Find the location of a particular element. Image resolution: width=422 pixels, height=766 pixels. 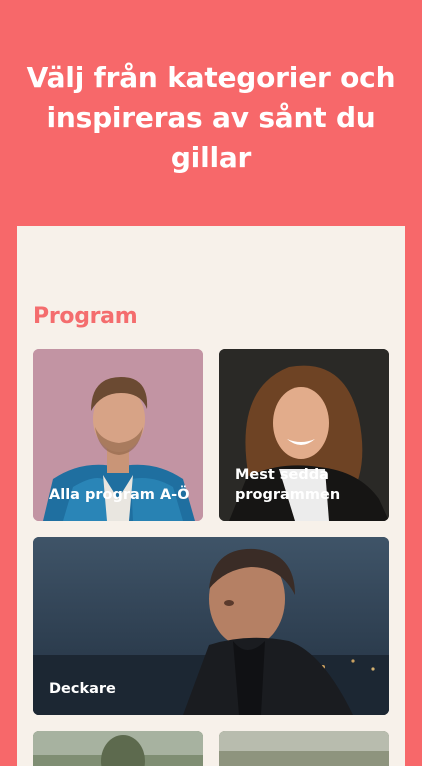

category-card-partial-left is located at coordinates (118, 748).